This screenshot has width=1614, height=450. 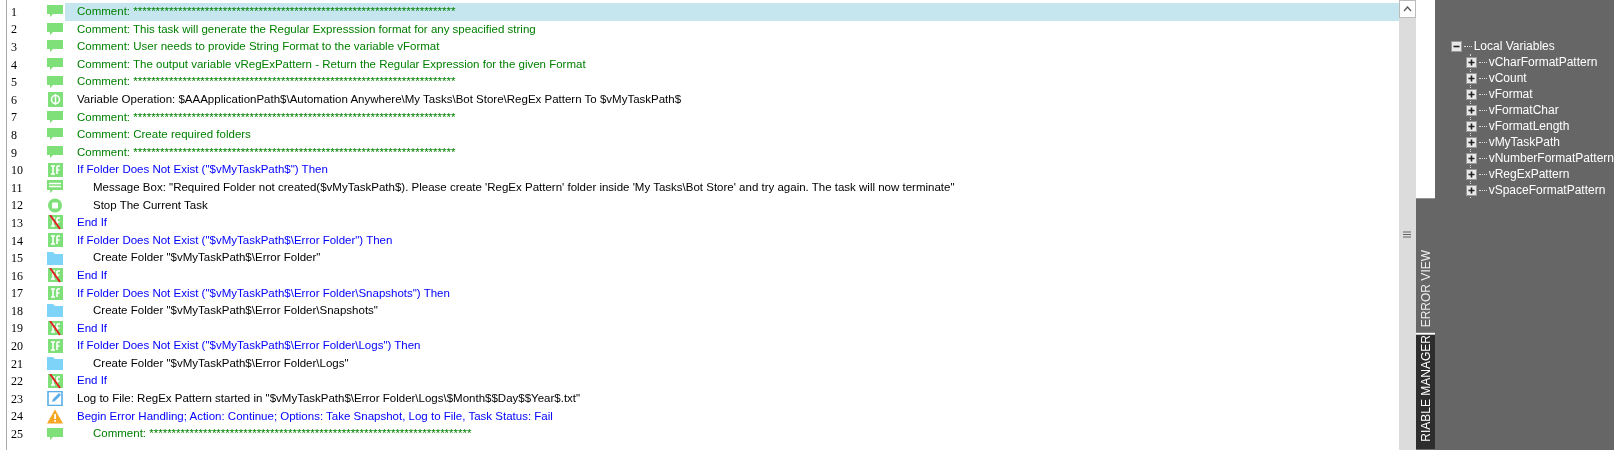 I want to click on task-line: Comment: User needs to provide String Format to the variable vFormat, so click(x=732, y=47).